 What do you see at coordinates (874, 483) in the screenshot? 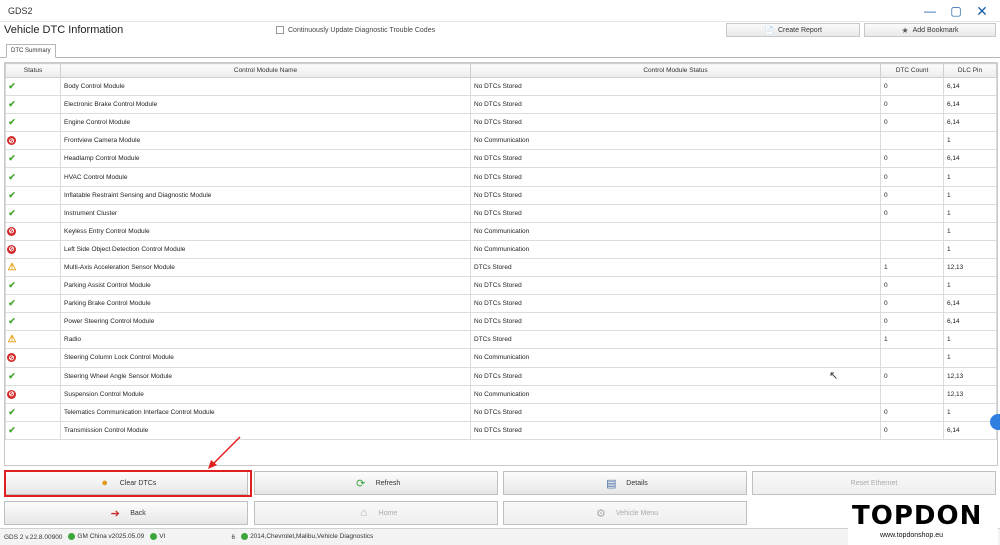
I see `reset-ethernet-button: Reset Ethernet` at bounding box center [874, 483].